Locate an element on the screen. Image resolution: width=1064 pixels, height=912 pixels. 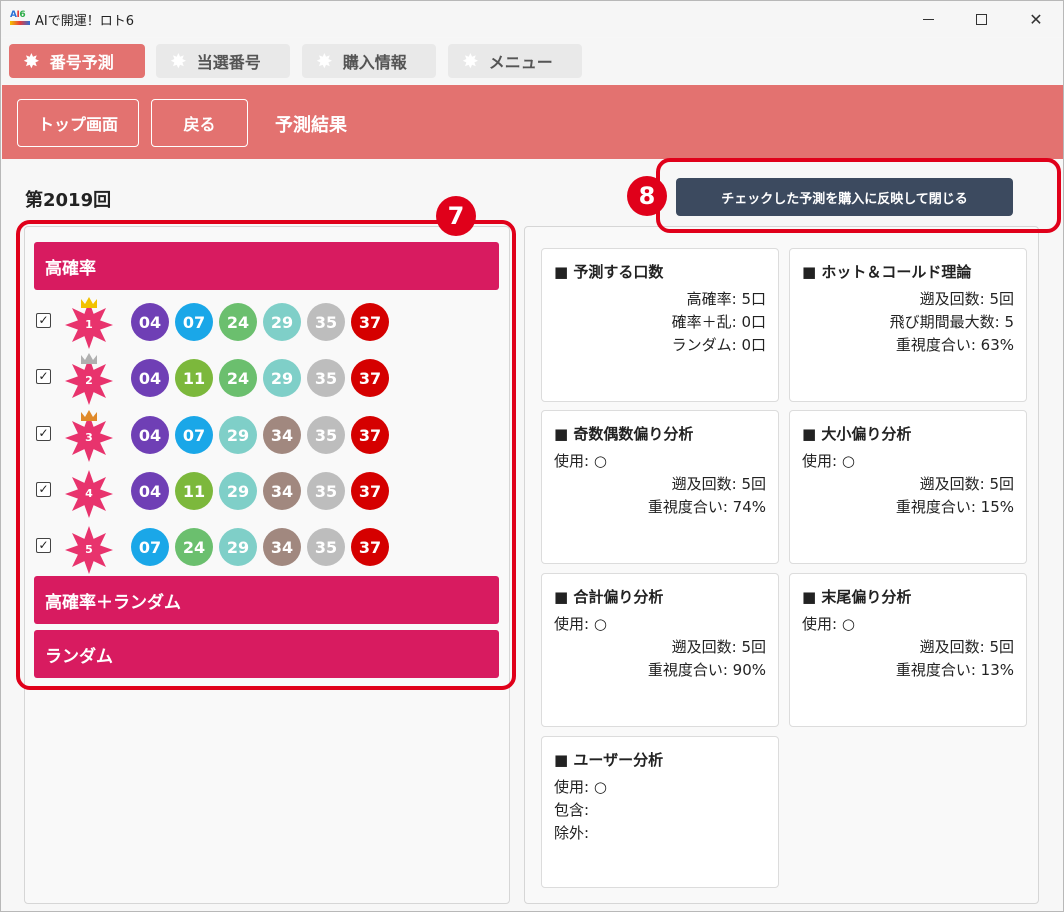
tab-menu: ✸ メニュー is located at coordinates (515, 61).